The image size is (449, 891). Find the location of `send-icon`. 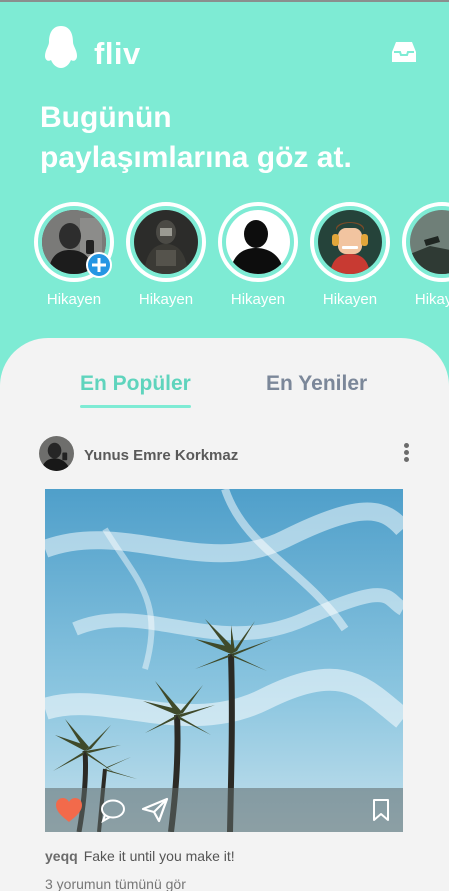

send-icon is located at coordinates (155, 810).